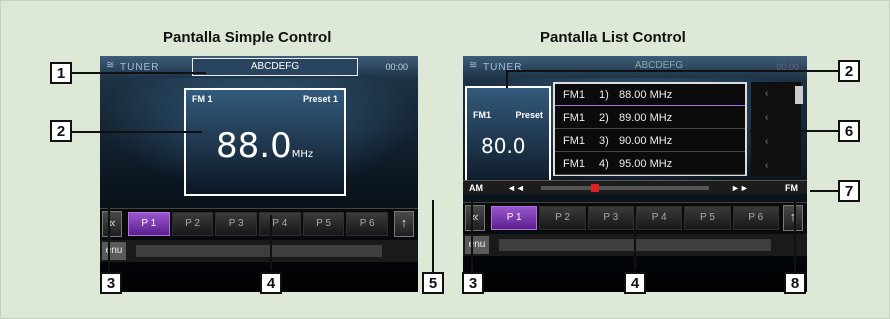 Image resolution: width=890 pixels, height=319 pixels. What do you see at coordinates (247, 37) in the screenshot?
I see `heading-simple-control: Pantalla Simple Control` at bounding box center [247, 37].